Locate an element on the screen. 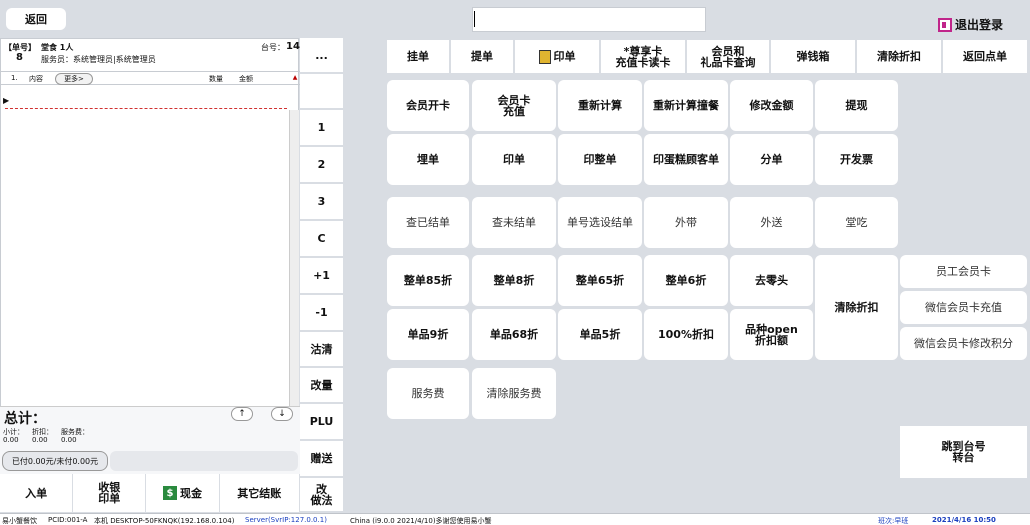  dine-type: 堂食 1人 is located at coordinates (57, 47).